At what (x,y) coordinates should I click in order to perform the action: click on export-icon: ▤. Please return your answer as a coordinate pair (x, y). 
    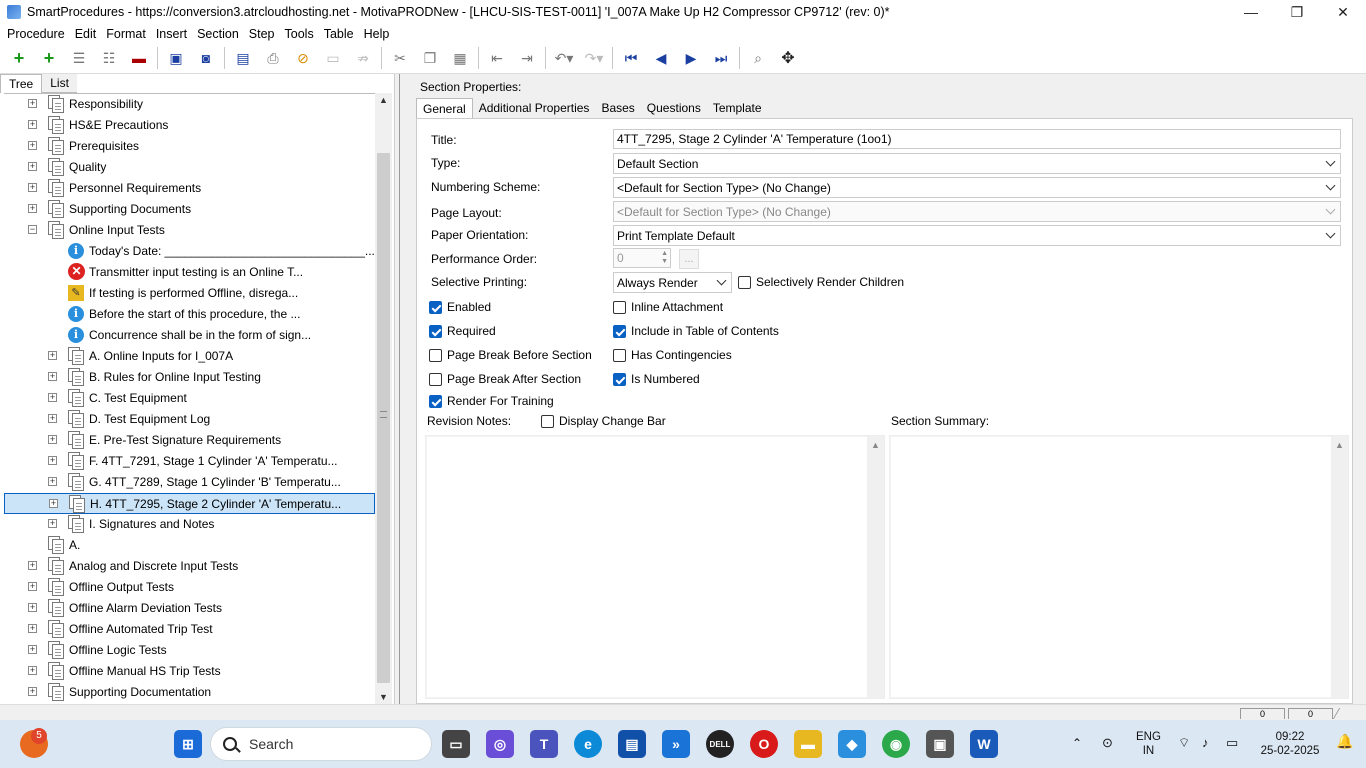
    Looking at the image, I should click on (243, 58).